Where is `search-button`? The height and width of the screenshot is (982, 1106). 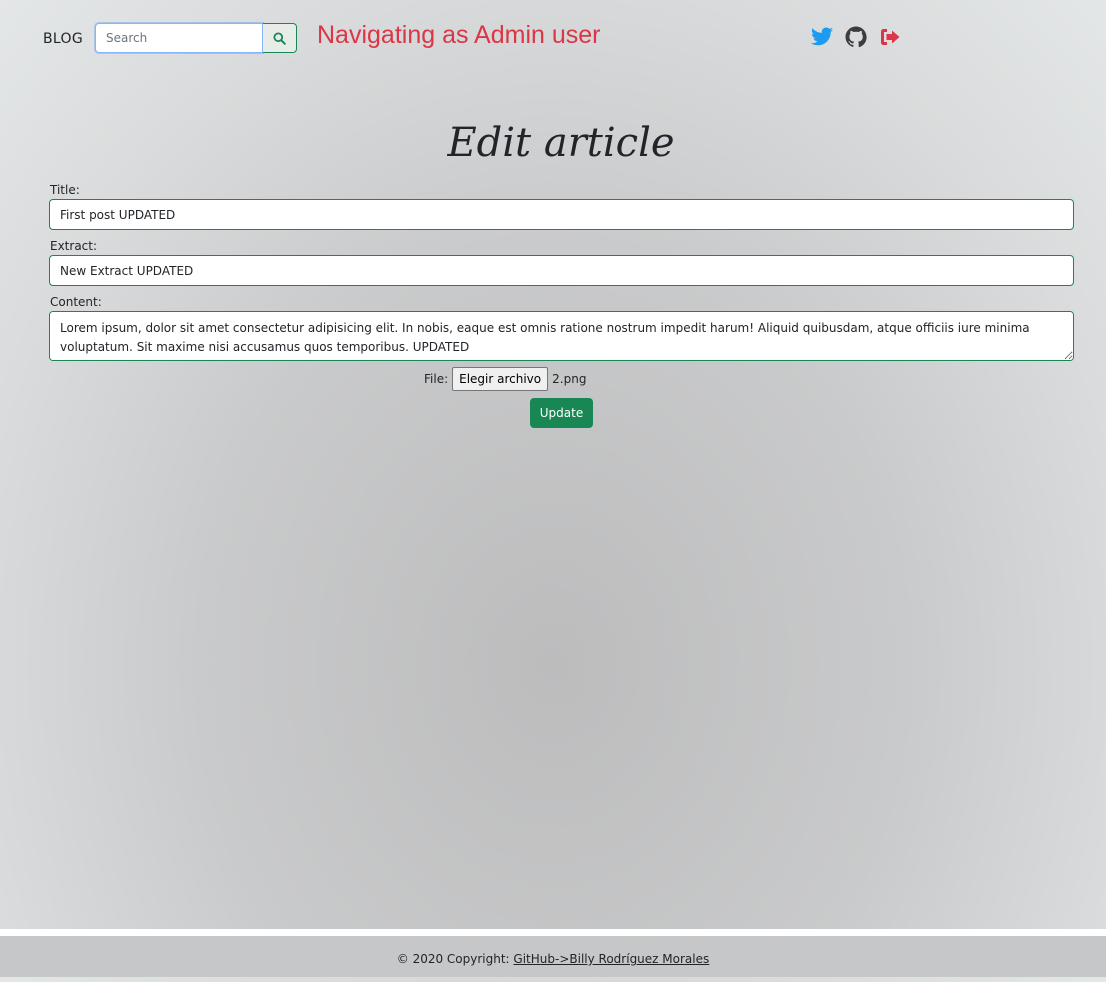 search-button is located at coordinates (280, 38).